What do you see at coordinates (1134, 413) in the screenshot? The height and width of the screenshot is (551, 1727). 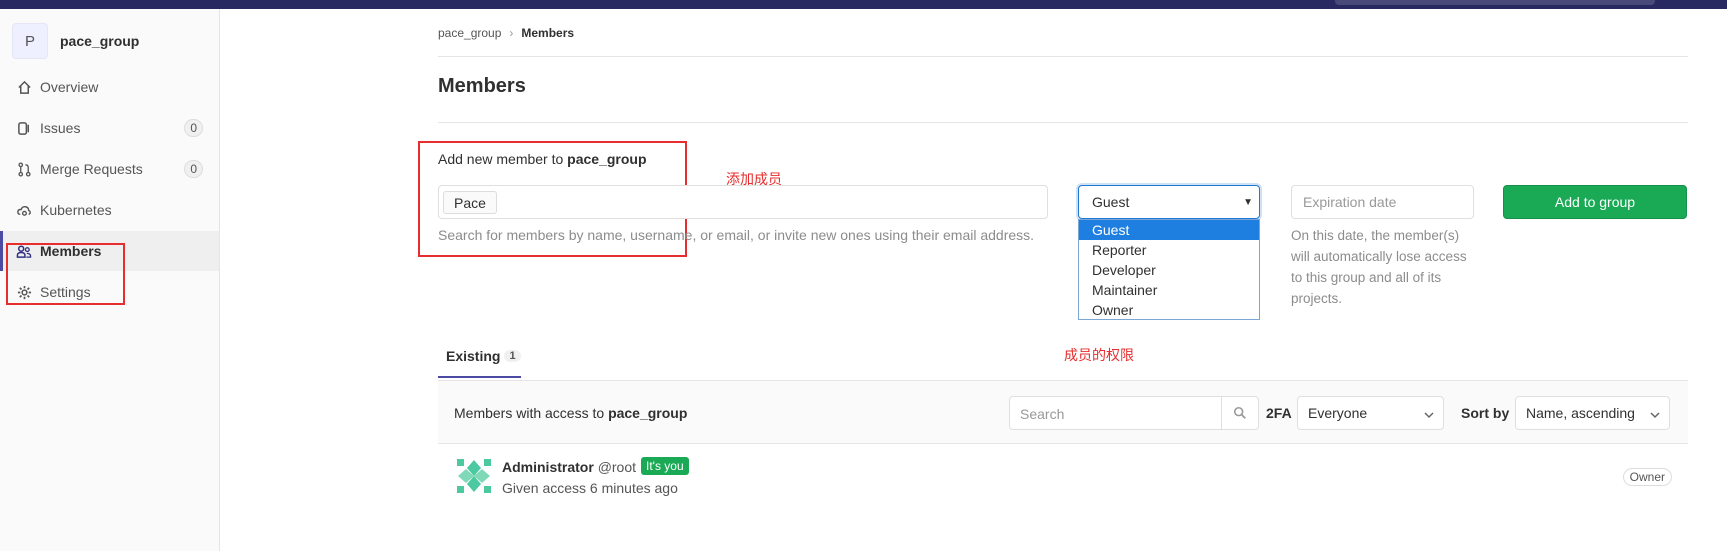 I see `members-search-input: Search` at bounding box center [1134, 413].